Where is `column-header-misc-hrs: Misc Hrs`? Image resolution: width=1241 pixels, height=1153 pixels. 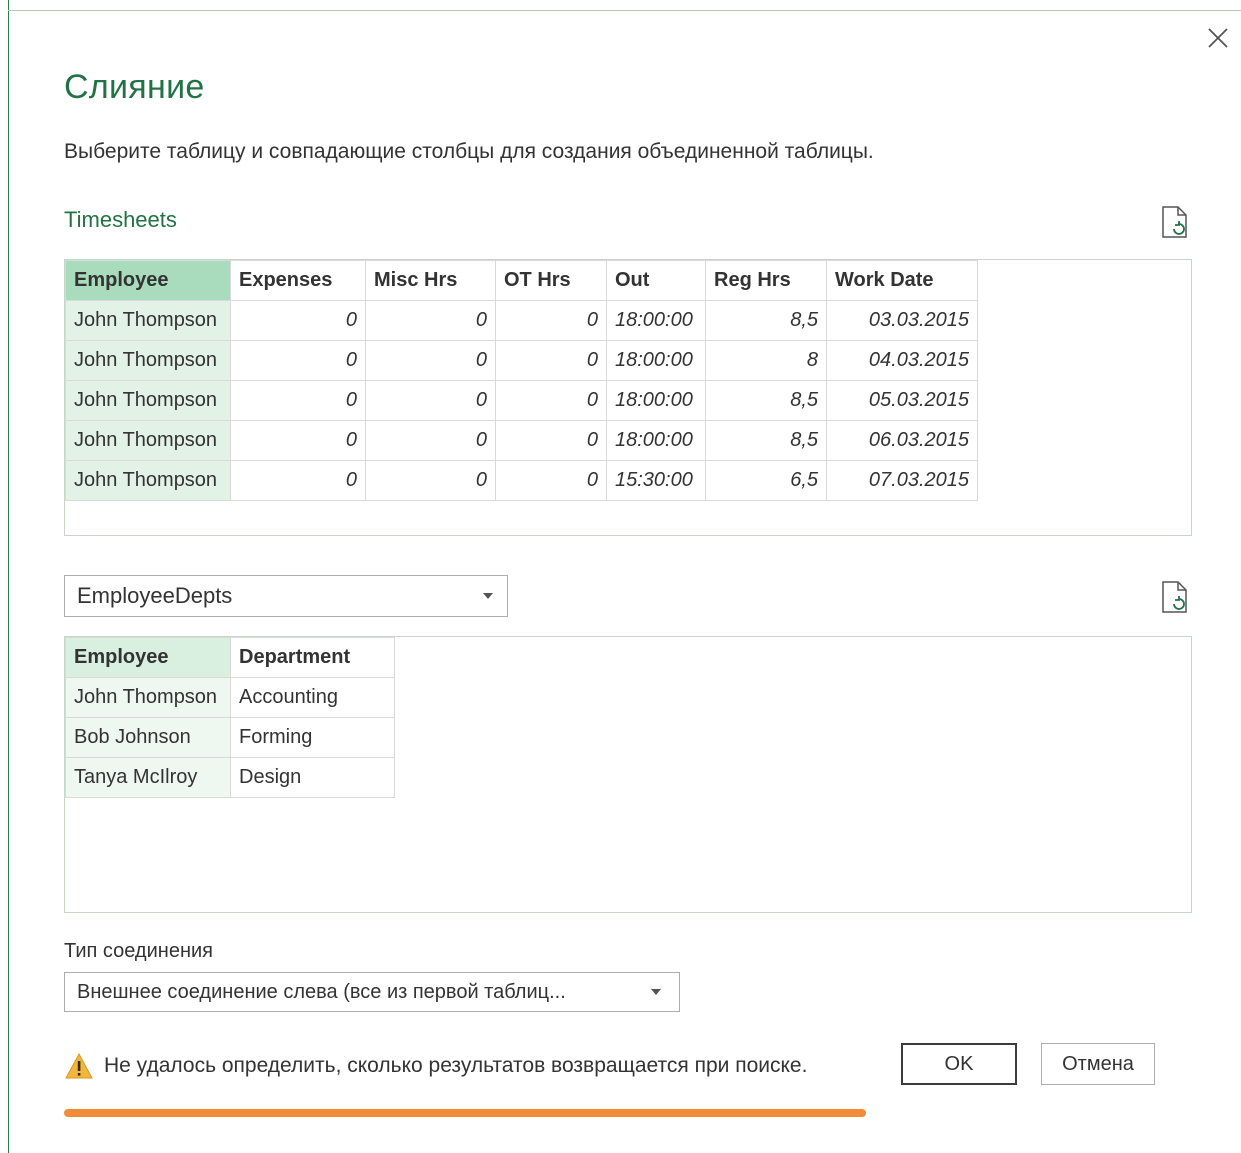 column-header-misc-hrs: Misc Hrs is located at coordinates (430, 280).